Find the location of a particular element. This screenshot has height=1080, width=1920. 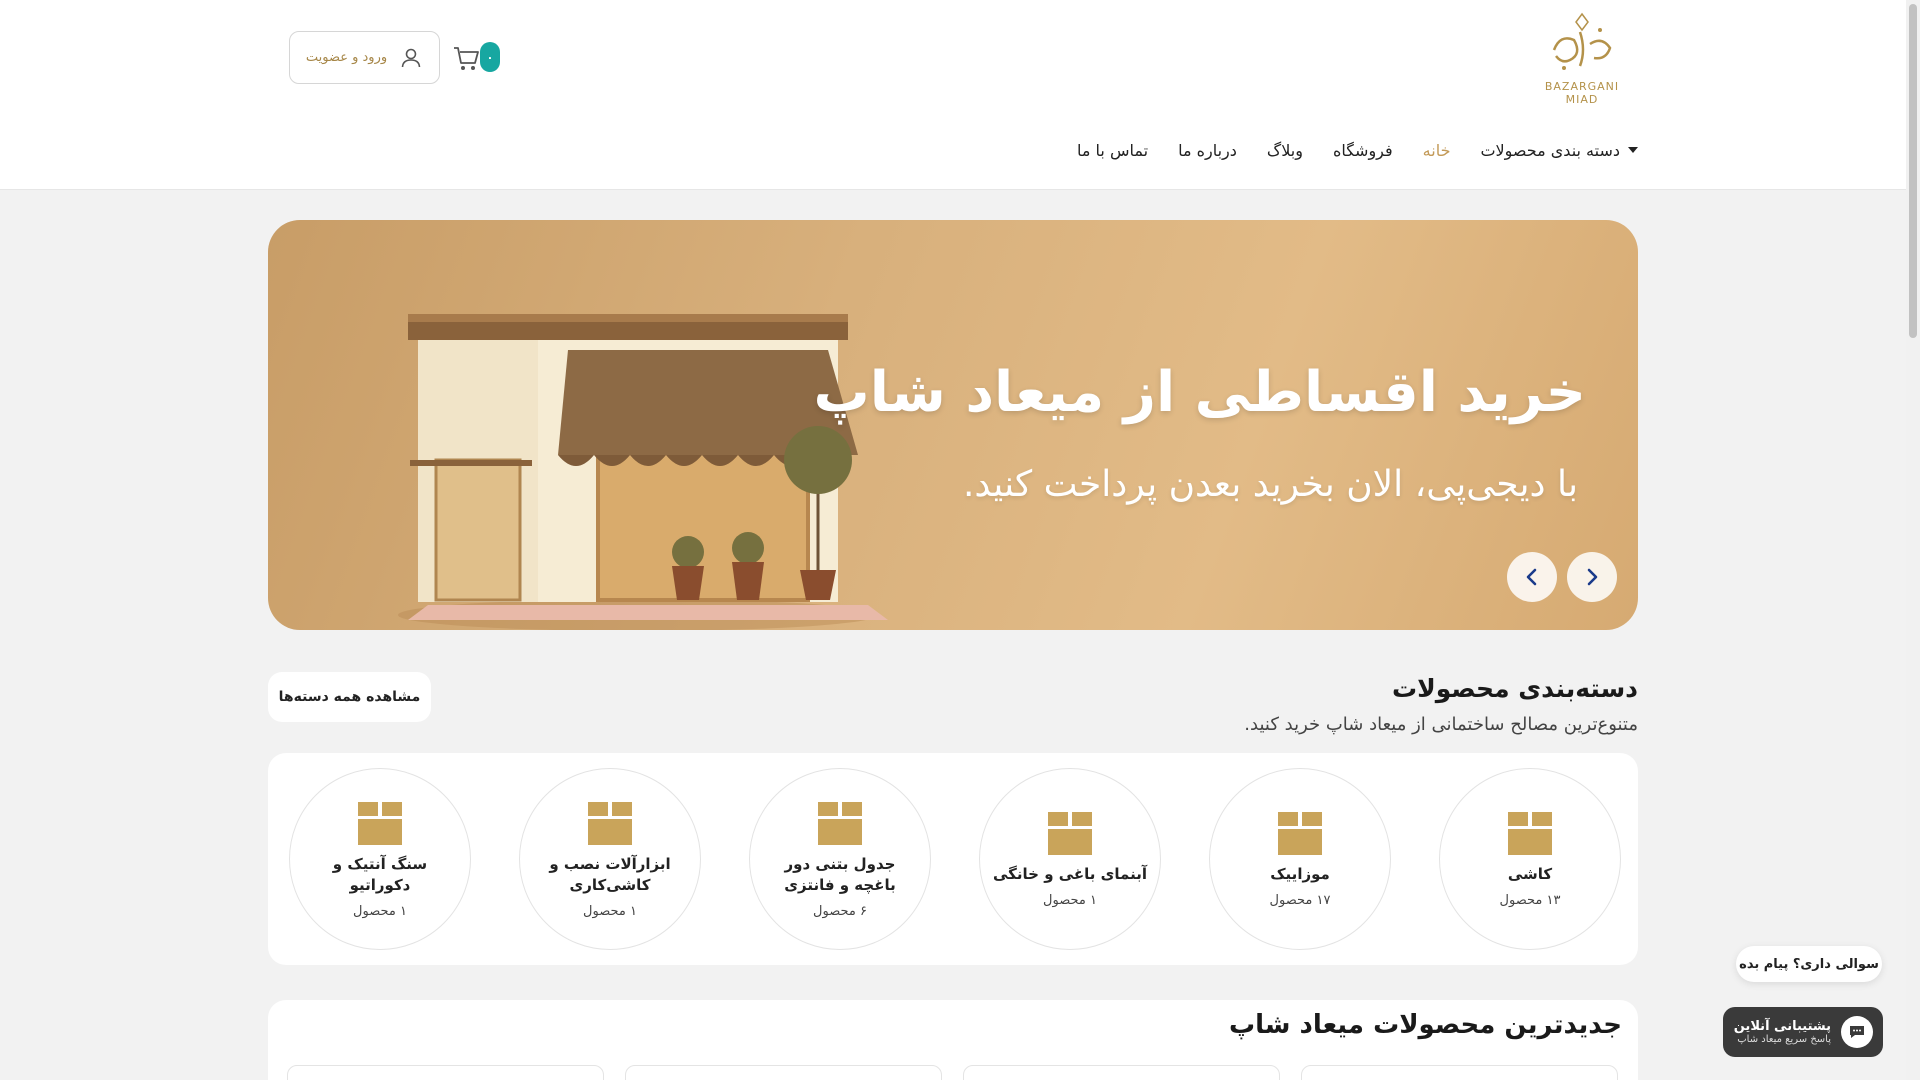

hero-title: خرید اقساطی از میعاد شاپ is located at coordinates (1199, 392).